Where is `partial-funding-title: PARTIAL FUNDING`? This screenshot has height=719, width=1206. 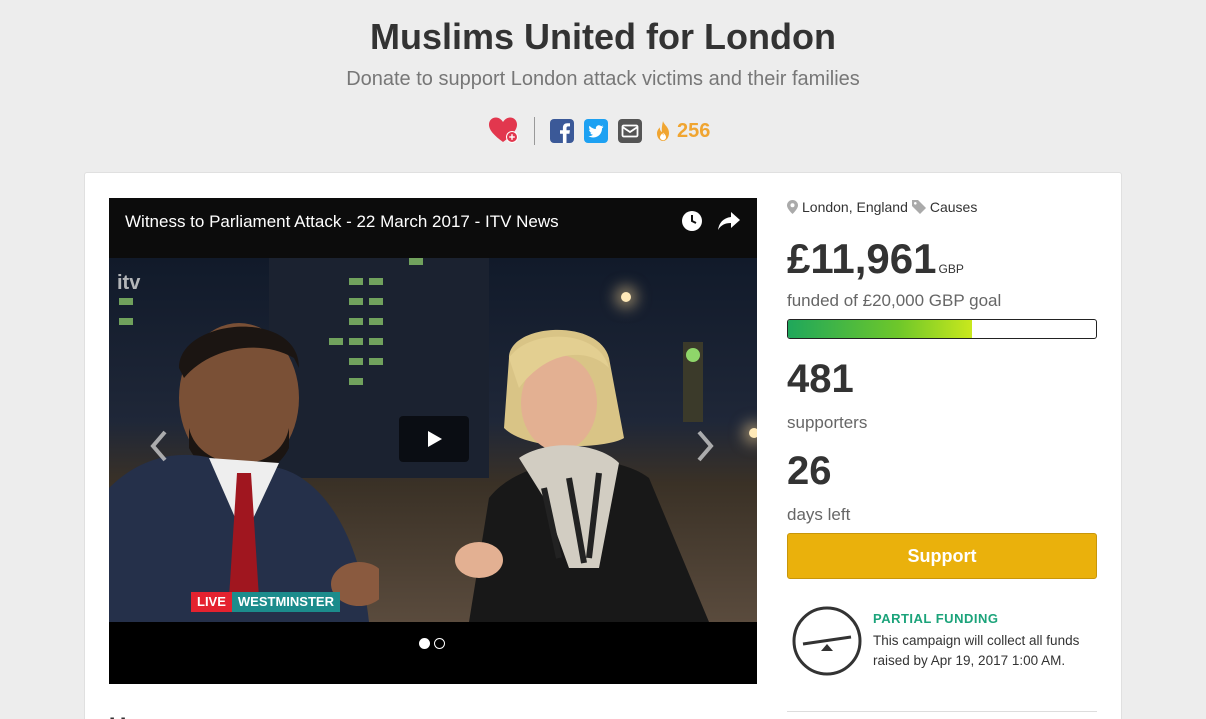
partial-funding-title: PARTIAL FUNDING is located at coordinates (936, 618).